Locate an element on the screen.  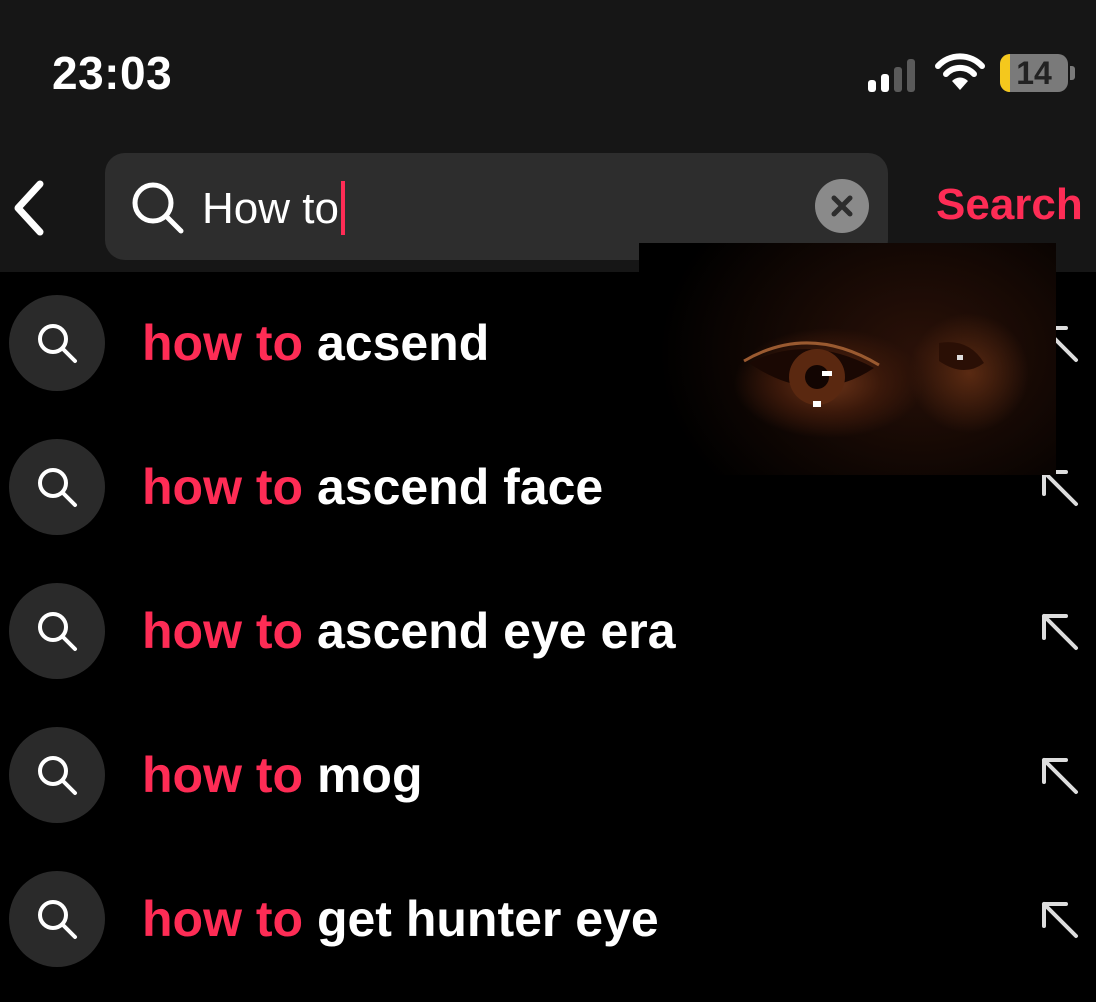
eyes-thumbnail-image is located at coordinates (847, 359).